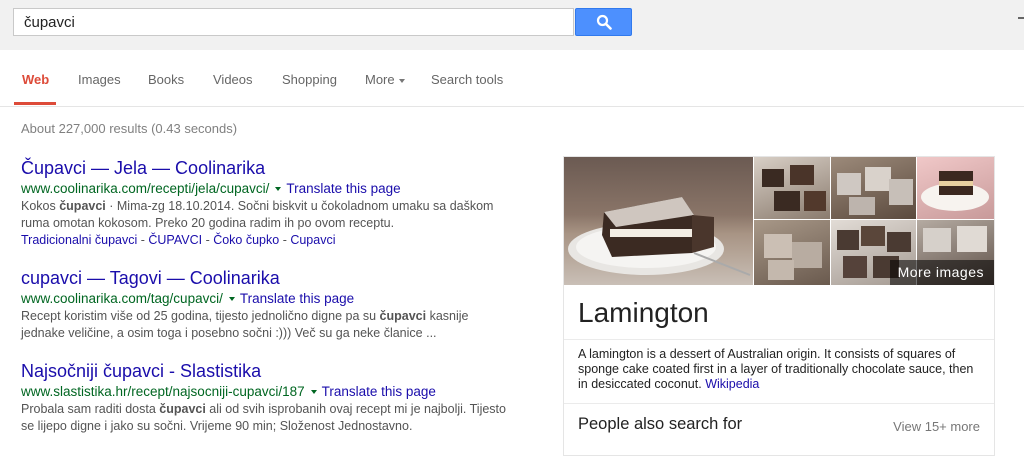  I want to click on search-button, so click(603, 22).